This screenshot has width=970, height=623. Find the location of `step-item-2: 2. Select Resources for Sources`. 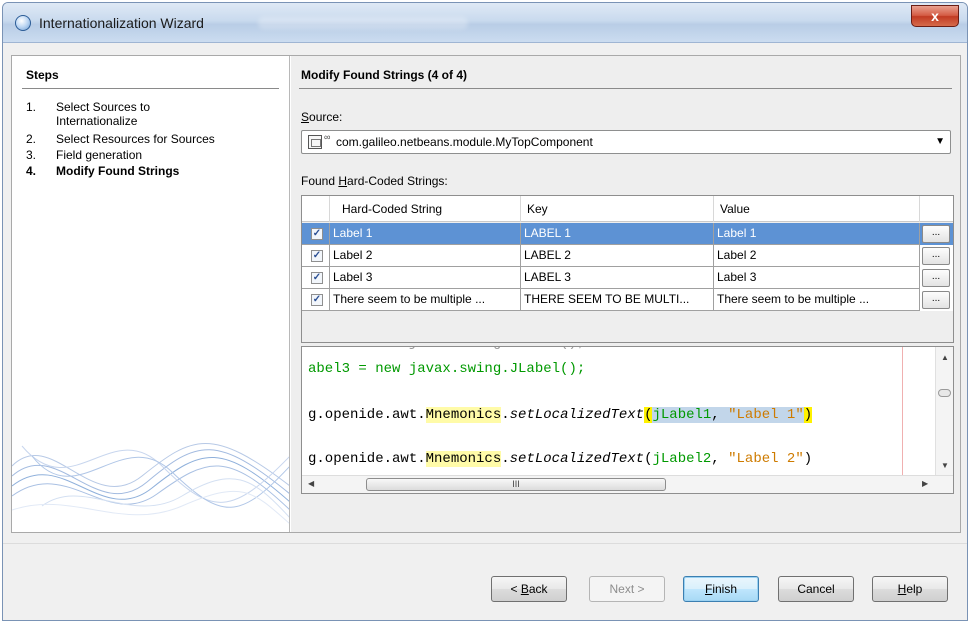

step-item-2: 2. Select Resources for Sources is located at coordinates (153, 139).